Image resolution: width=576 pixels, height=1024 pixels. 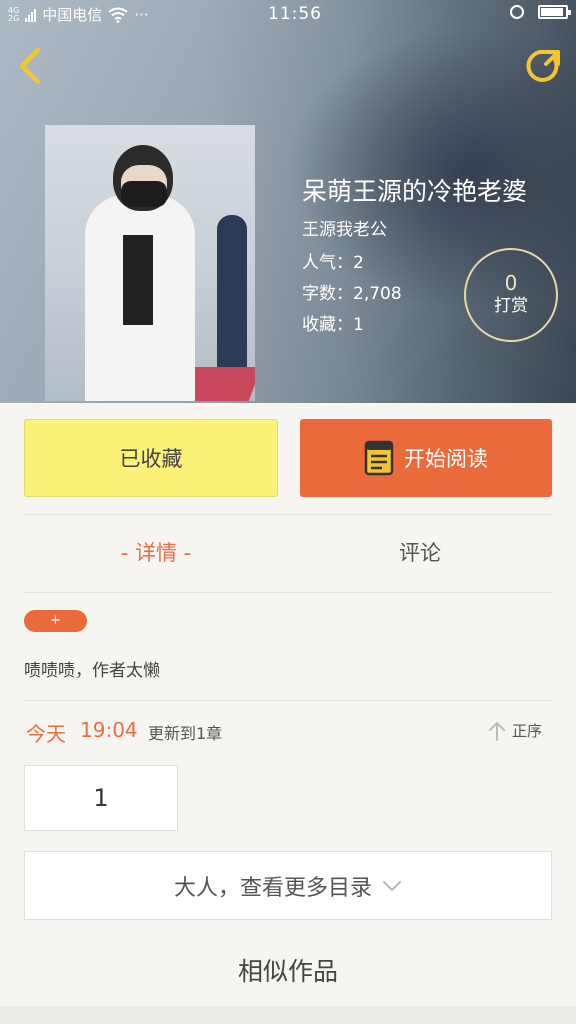 What do you see at coordinates (72, 15) in the screenshot?
I see `carrier-label: 中国电信` at bounding box center [72, 15].